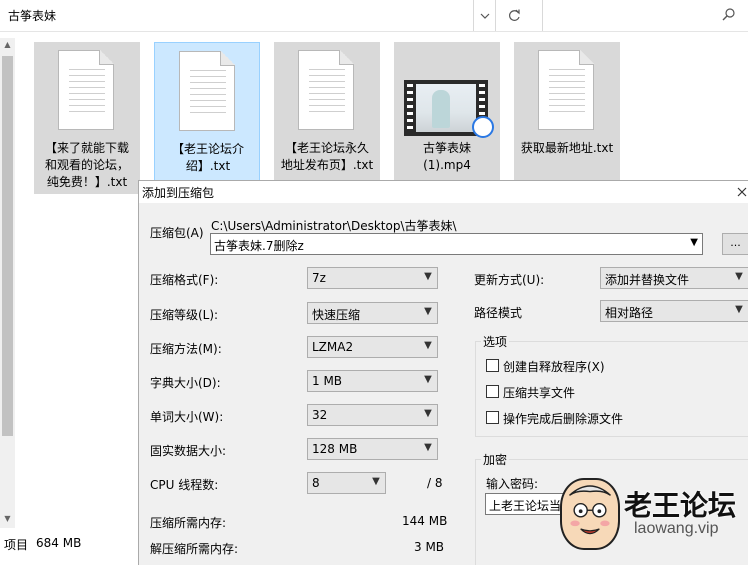  Describe the element at coordinates (187, 417) in the screenshot. I see `word-label: 单词大小(W):` at that location.